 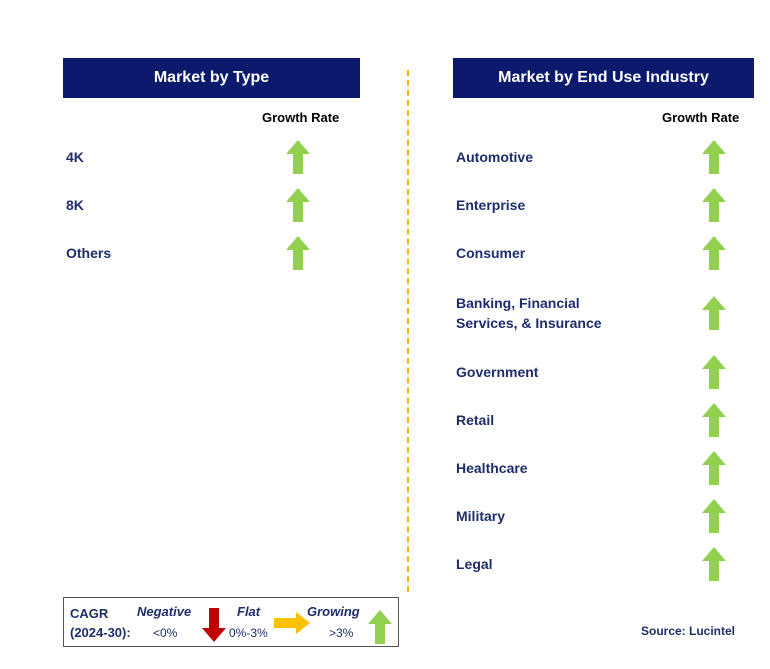 What do you see at coordinates (301, 117) in the screenshot?
I see `growth-rate-header-left: Growth Rate` at bounding box center [301, 117].